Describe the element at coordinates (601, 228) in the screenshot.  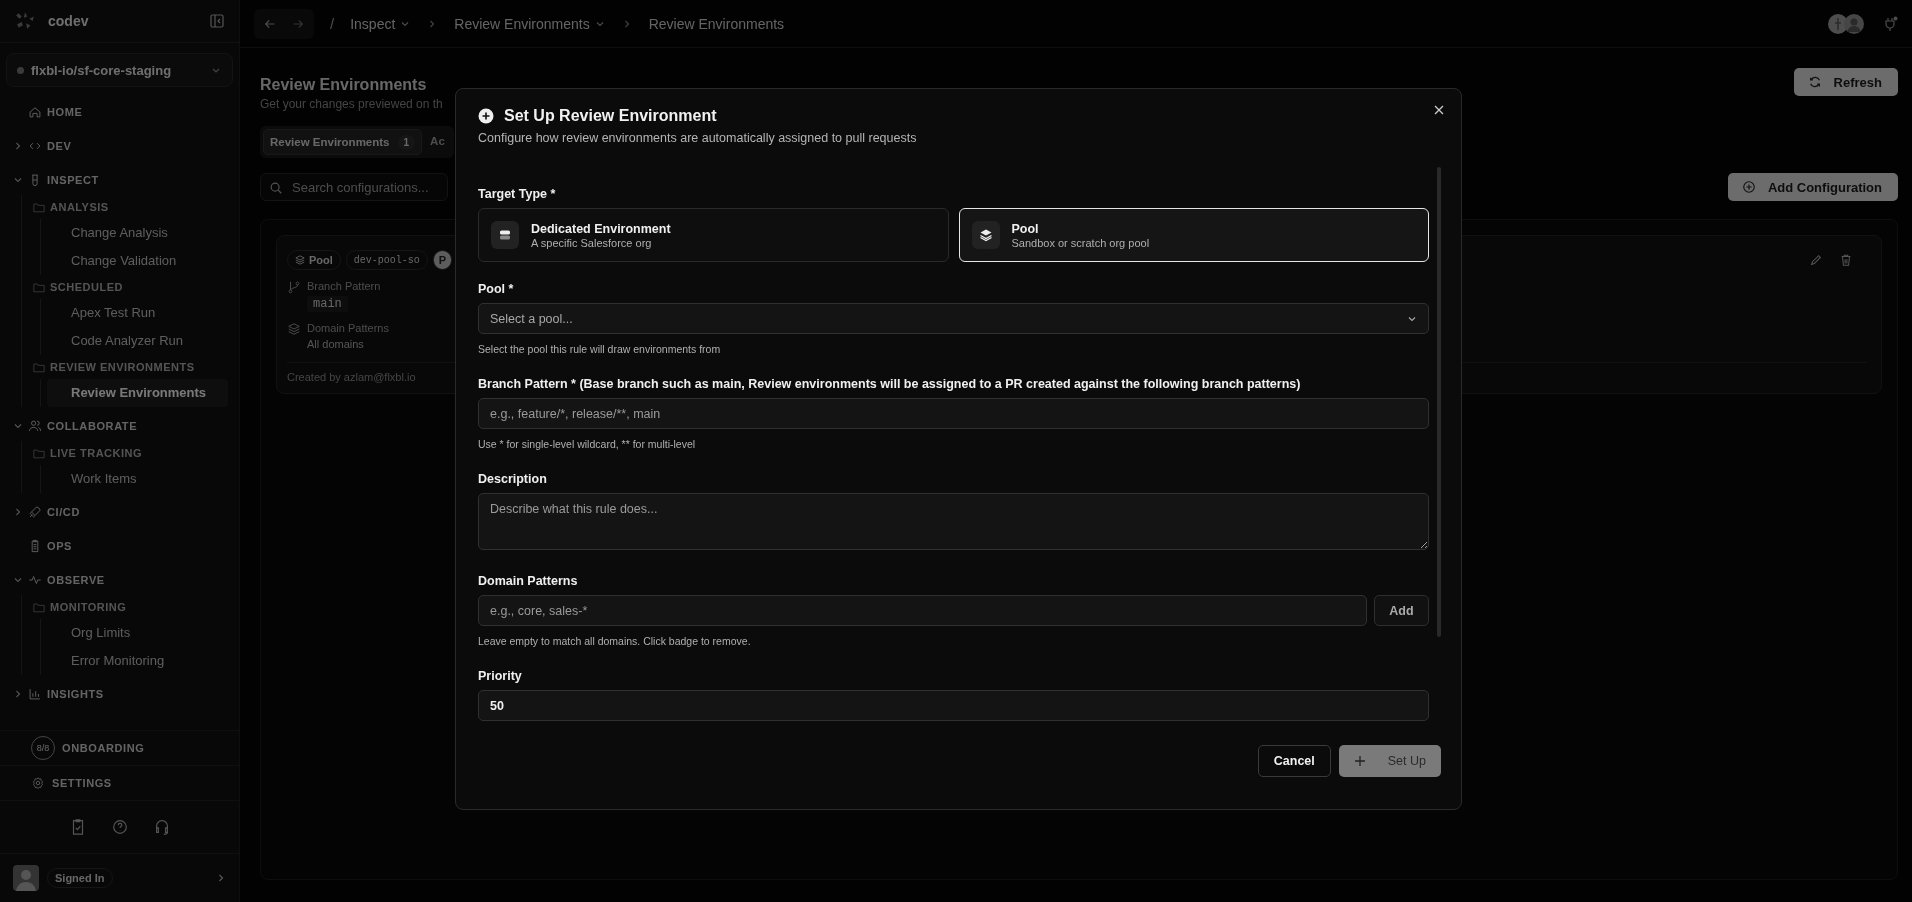
I see `option-title: Dedicated Environment` at that location.